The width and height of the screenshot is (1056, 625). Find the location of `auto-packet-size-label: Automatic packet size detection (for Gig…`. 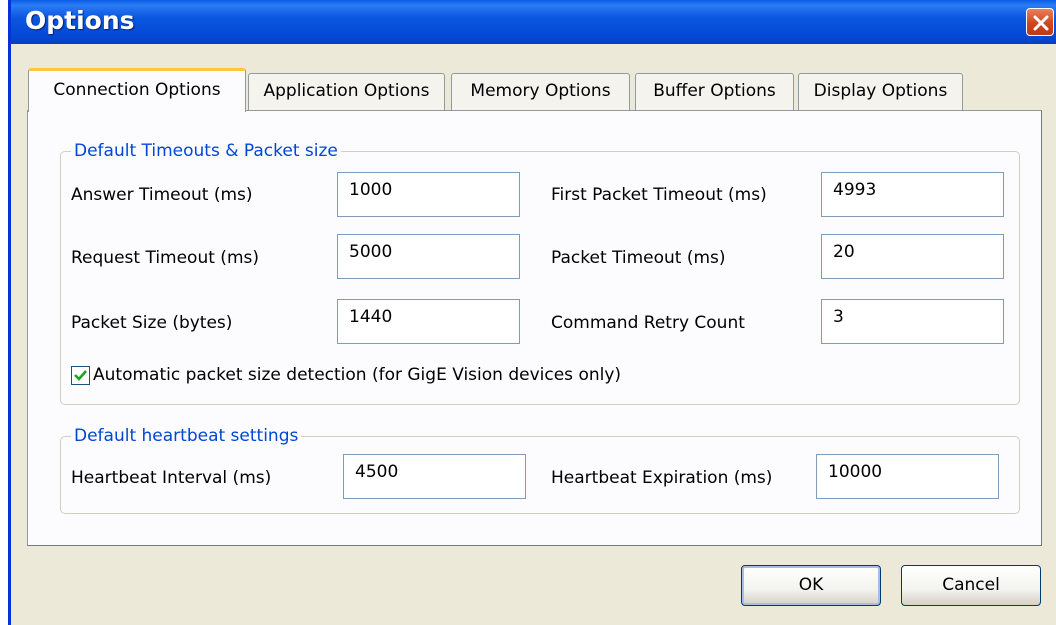

auto-packet-size-label: Automatic packet size detection (for Gig… is located at coordinates (357, 375).